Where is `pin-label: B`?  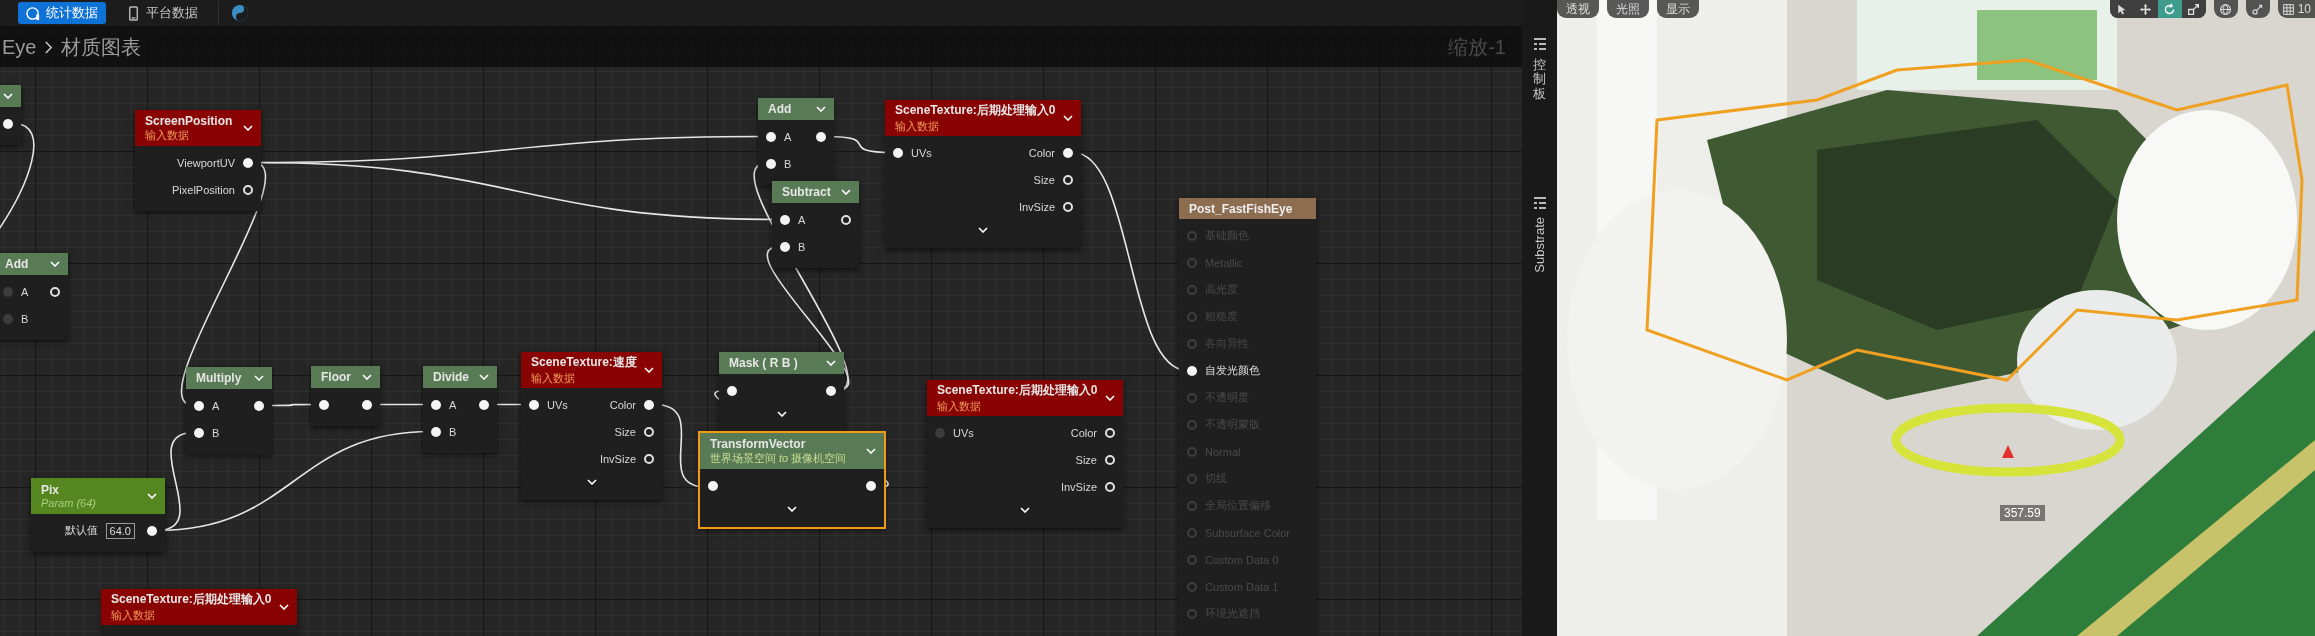
pin-label: B is located at coordinates (25, 318).